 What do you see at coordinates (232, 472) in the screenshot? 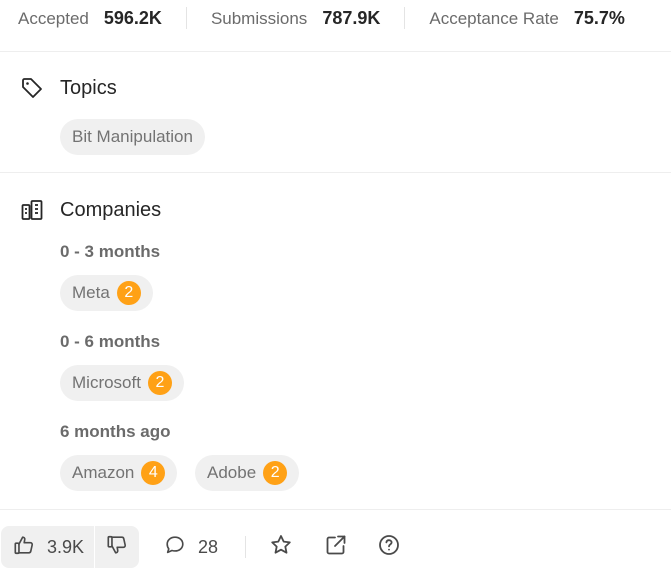
I see `company-chip-label: Adobe` at bounding box center [232, 472].